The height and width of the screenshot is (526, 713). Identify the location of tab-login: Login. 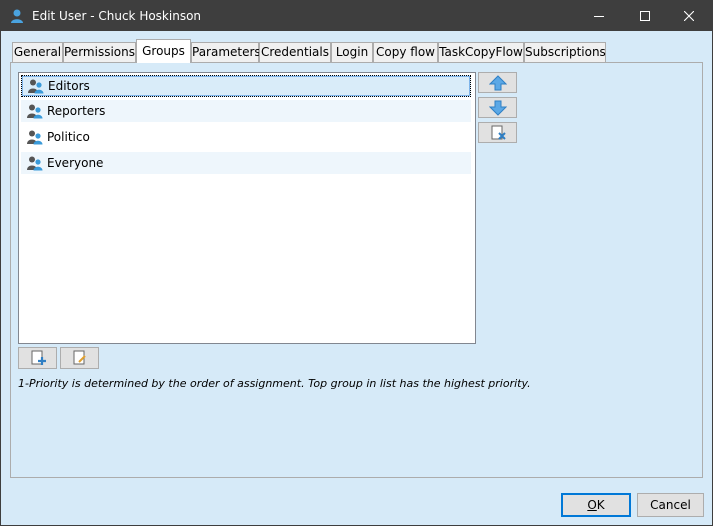
(352, 52).